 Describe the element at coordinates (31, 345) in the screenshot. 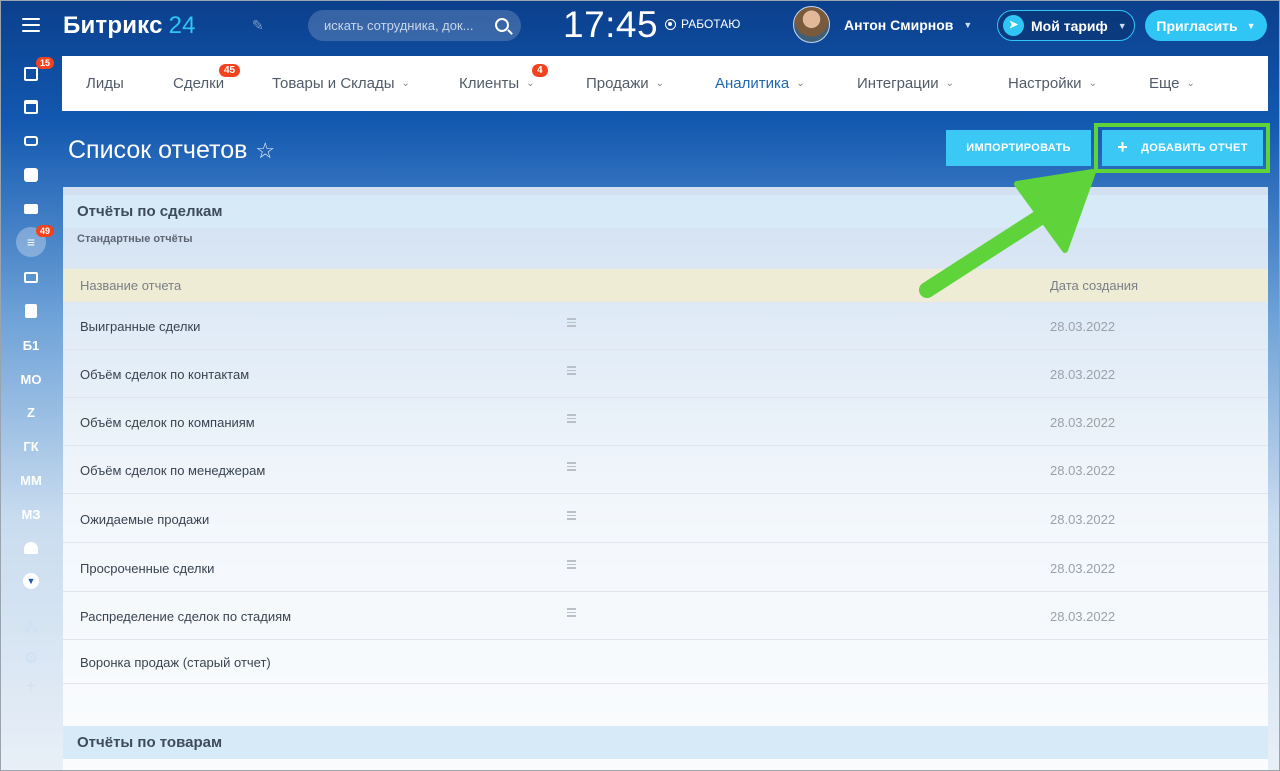

I see `leftbar-item-b1: Б1` at that location.